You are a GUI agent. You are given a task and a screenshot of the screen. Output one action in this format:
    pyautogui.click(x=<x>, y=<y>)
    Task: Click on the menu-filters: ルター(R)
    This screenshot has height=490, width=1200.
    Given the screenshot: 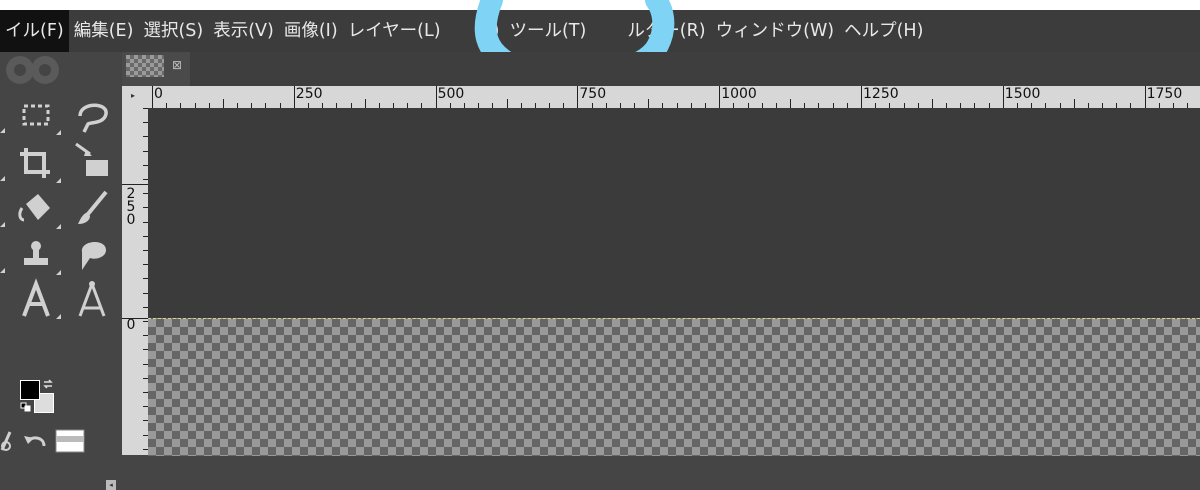 What is the action you would take?
    pyautogui.click(x=650, y=31)
    